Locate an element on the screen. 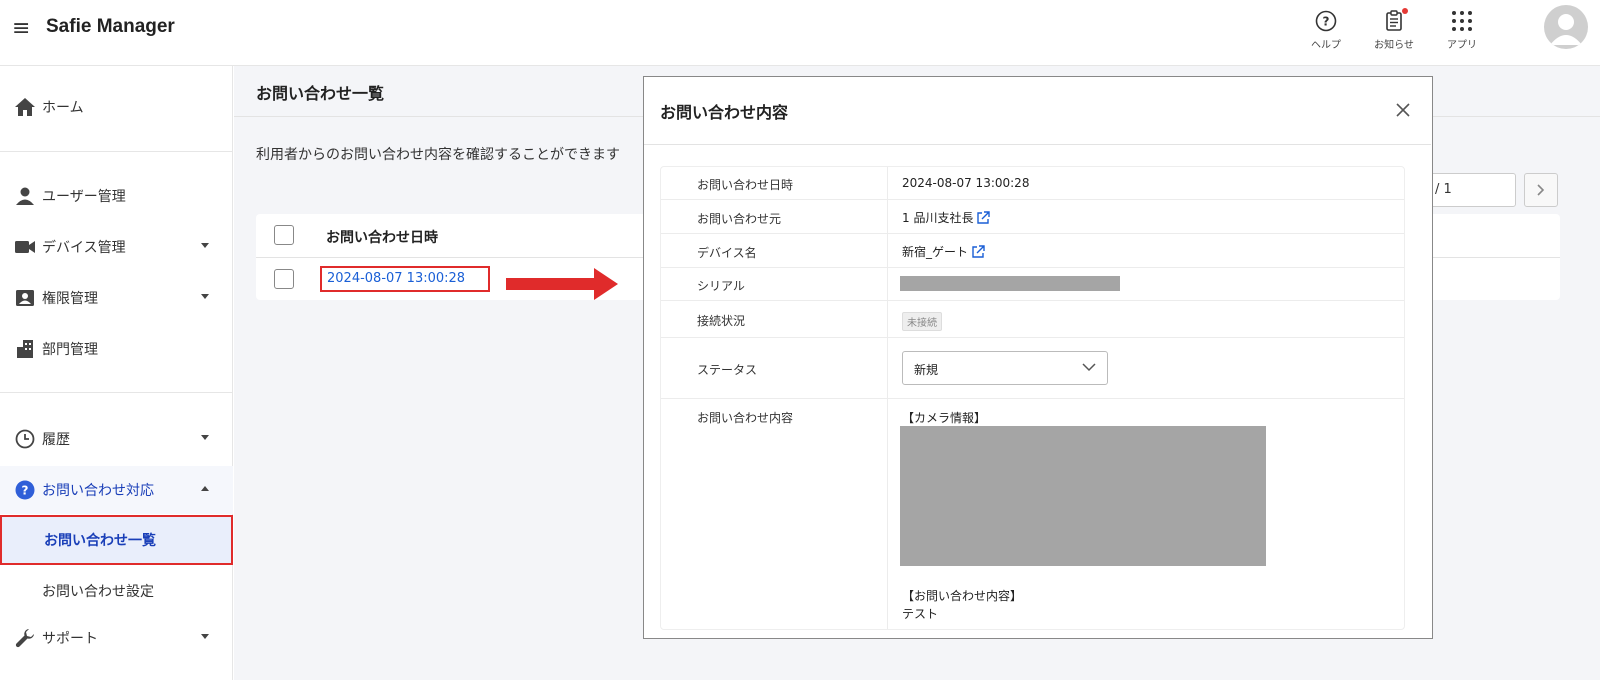 This screenshot has width=1600, height=680. sidebar-item-label: ユーザー管理 is located at coordinates (84, 197).